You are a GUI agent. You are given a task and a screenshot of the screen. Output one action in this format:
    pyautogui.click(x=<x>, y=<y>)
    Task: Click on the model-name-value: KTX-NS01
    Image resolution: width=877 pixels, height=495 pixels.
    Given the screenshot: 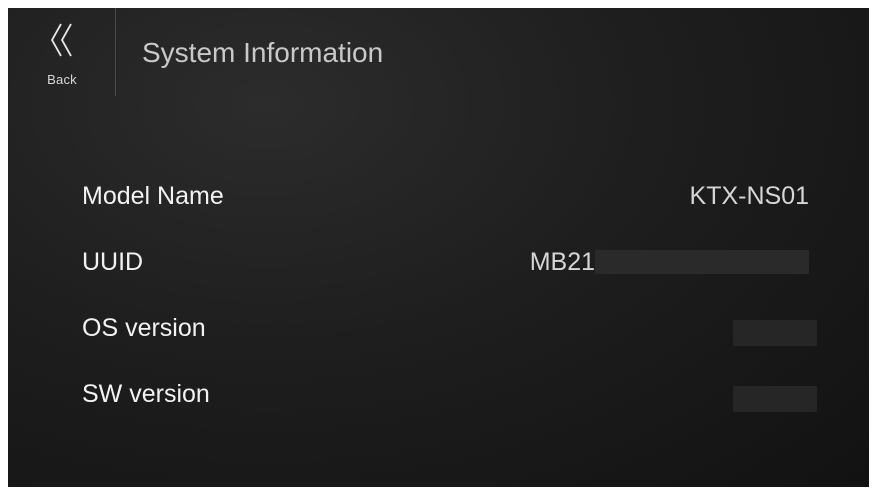 What is the action you would take?
    pyautogui.click(x=749, y=196)
    